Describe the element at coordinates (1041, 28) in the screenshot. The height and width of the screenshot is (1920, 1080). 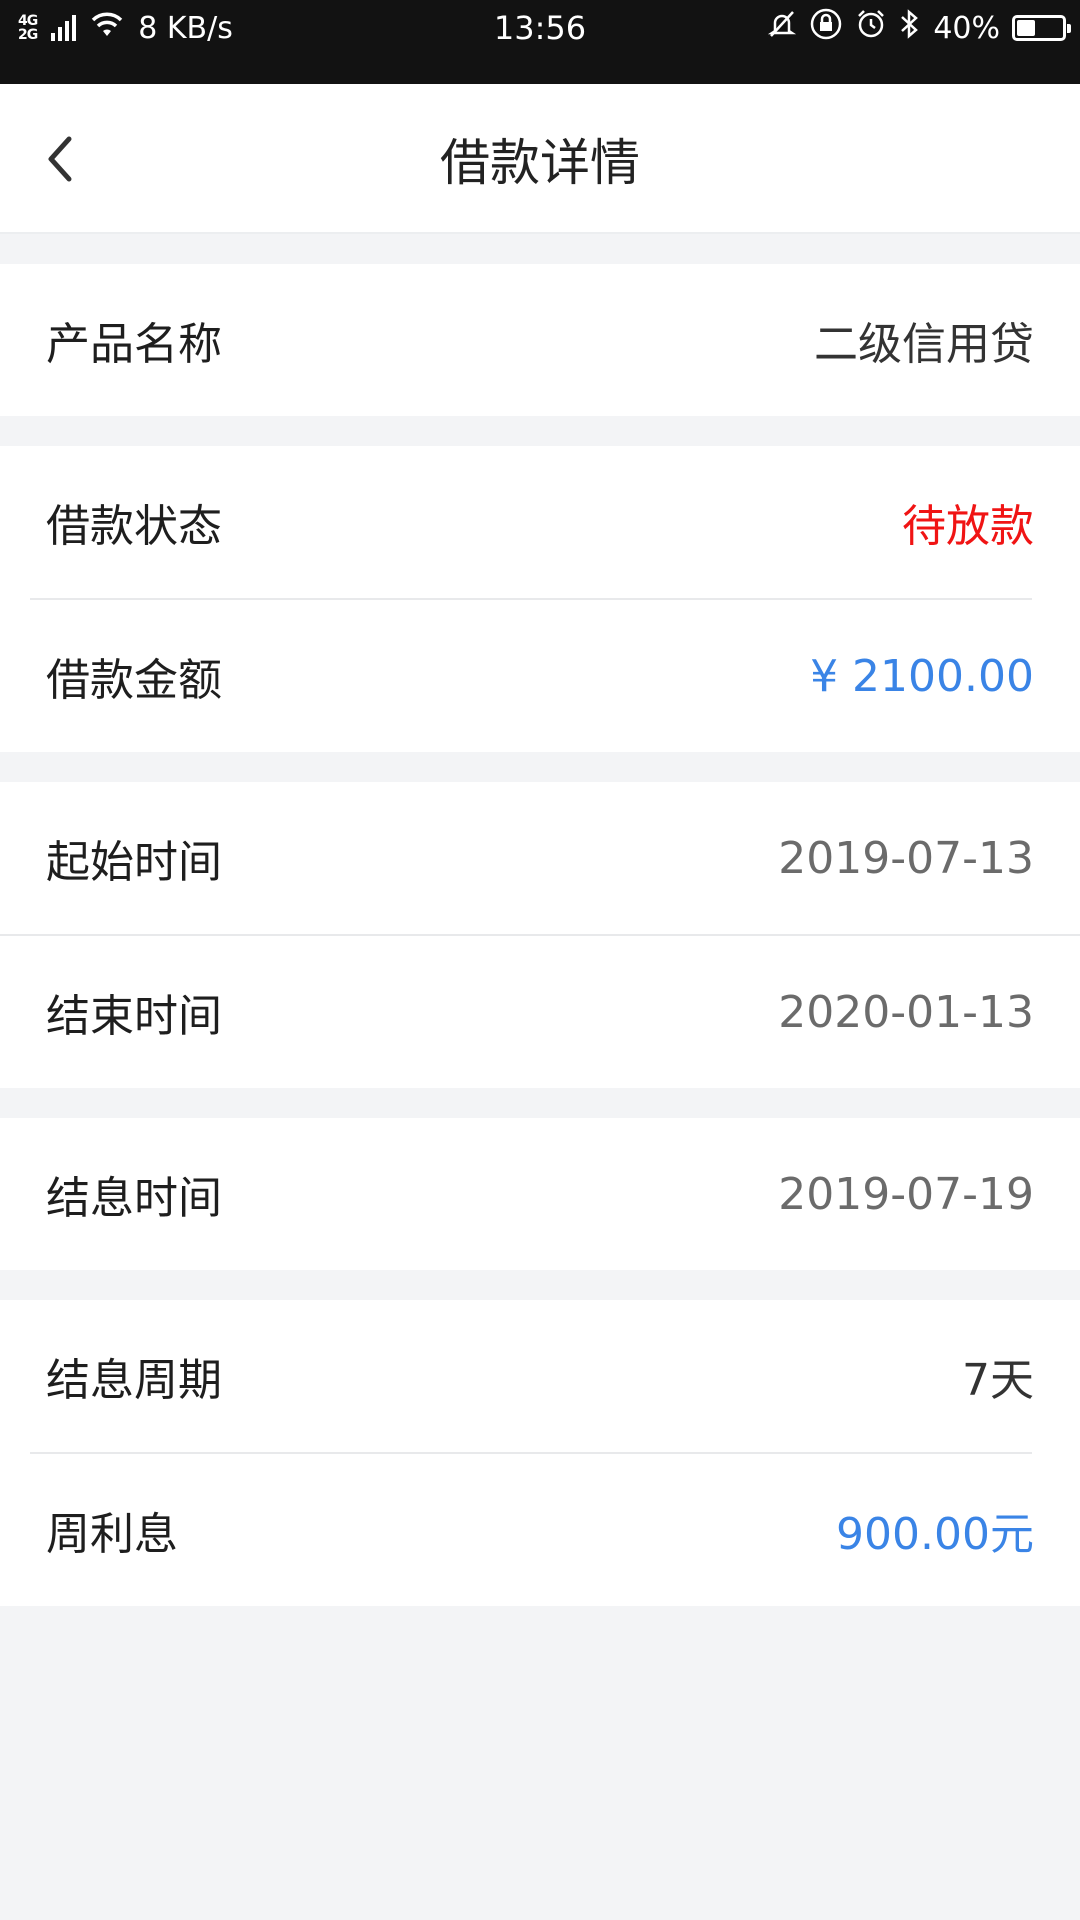
I see `battery-icon` at that location.